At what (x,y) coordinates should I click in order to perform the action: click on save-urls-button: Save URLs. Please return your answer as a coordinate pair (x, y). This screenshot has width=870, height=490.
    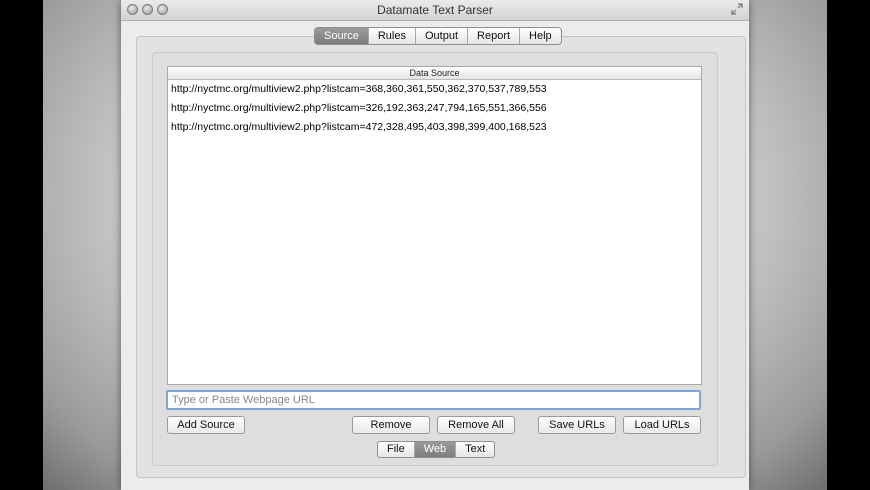
    Looking at the image, I should click on (577, 425).